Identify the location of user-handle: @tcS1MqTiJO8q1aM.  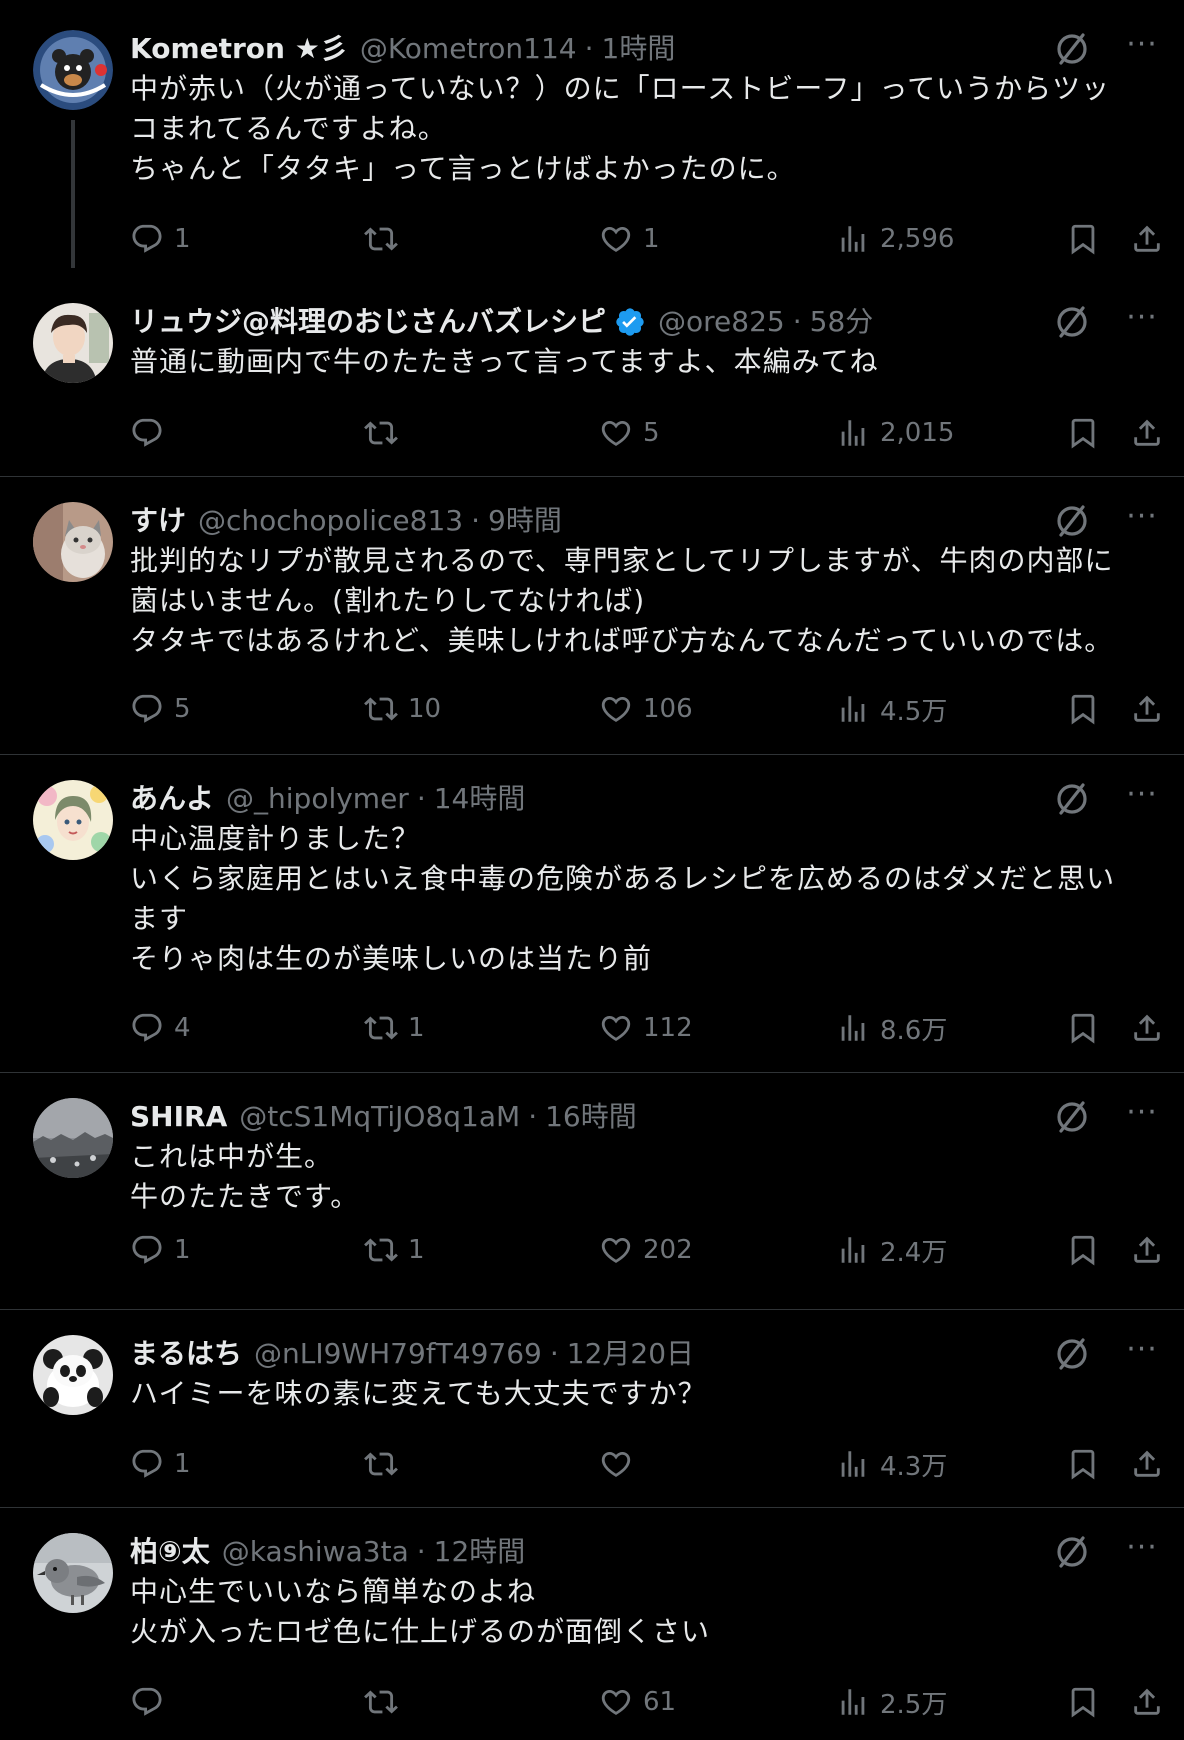
(379, 1117).